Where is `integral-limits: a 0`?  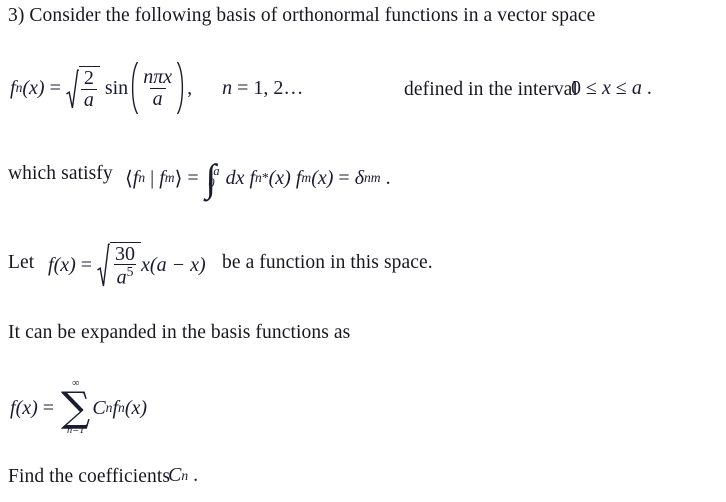
integral-limits: a 0 is located at coordinates (213, 176).